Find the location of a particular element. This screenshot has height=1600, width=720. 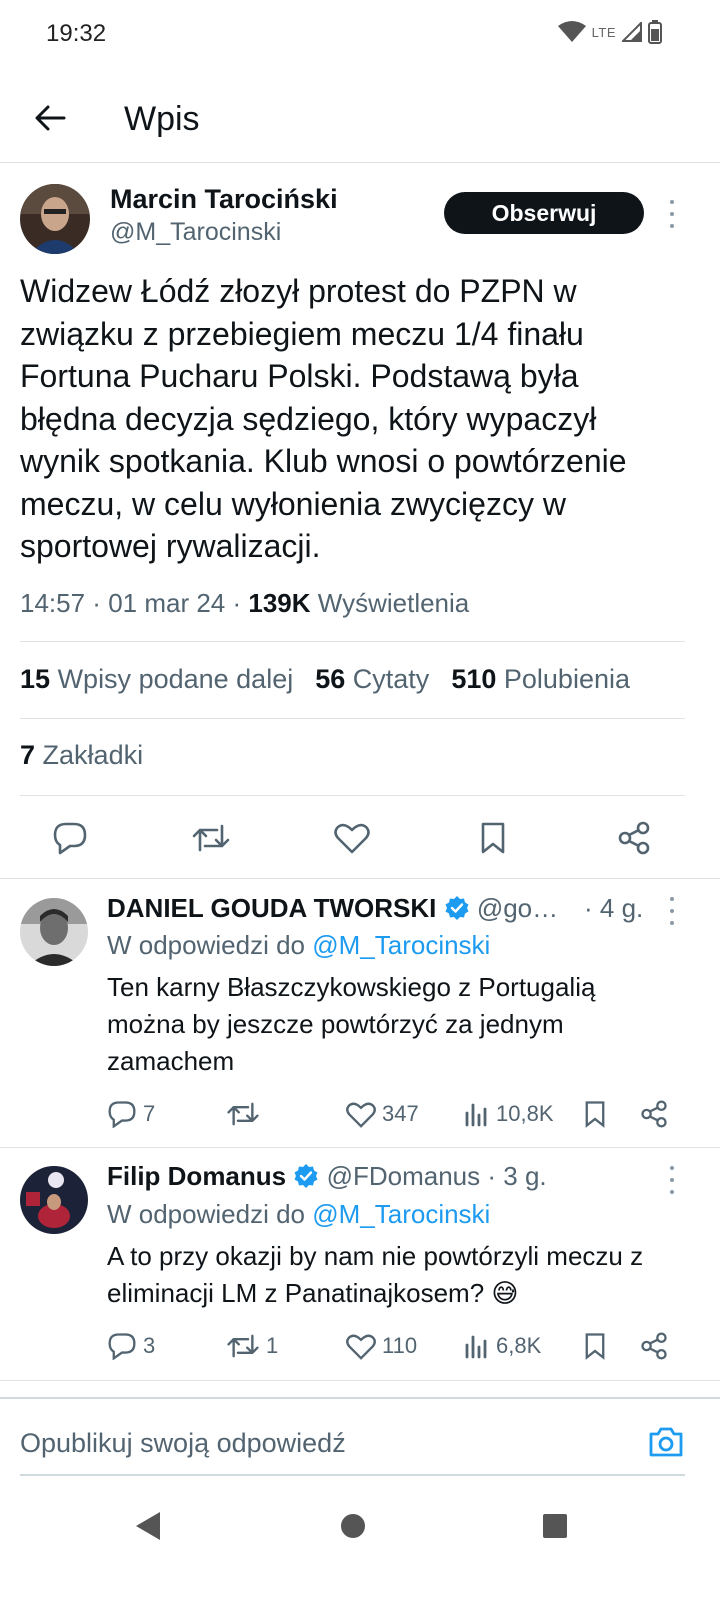

camera-button is located at coordinates (666, 1442).